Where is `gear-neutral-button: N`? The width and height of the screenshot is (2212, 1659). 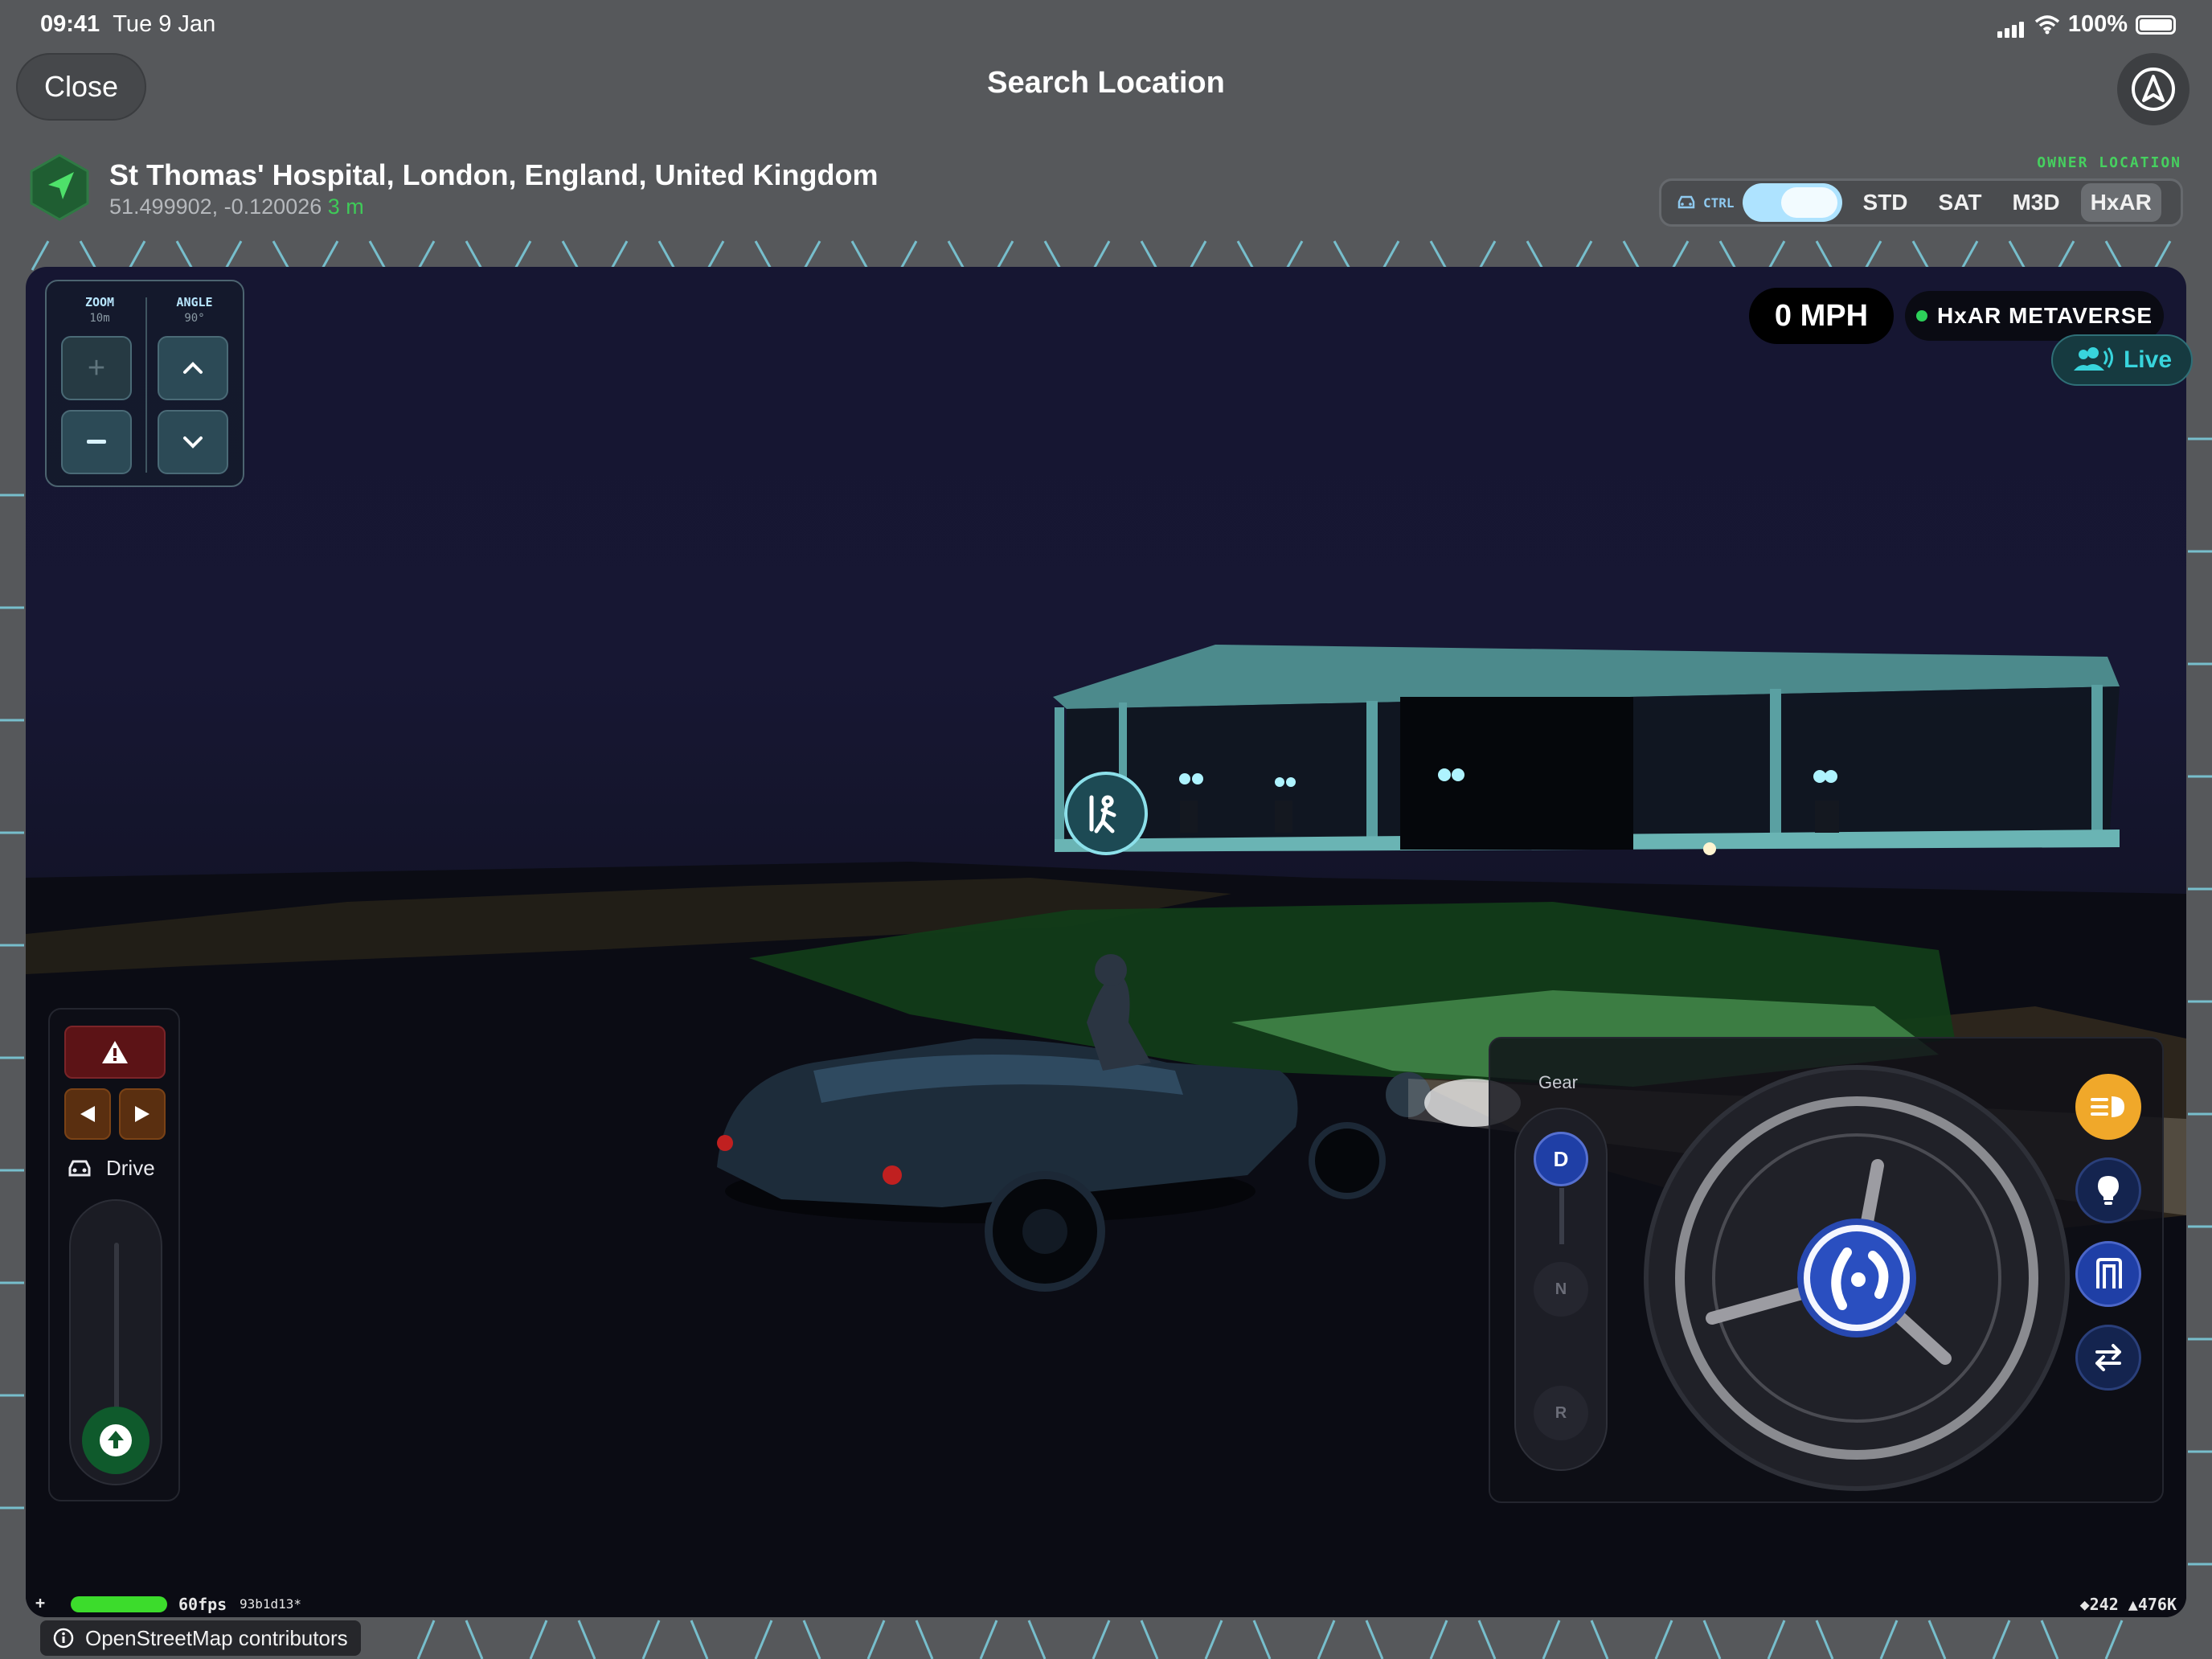
gear-neutral-button: N is located at coordinates (1561, 1289).